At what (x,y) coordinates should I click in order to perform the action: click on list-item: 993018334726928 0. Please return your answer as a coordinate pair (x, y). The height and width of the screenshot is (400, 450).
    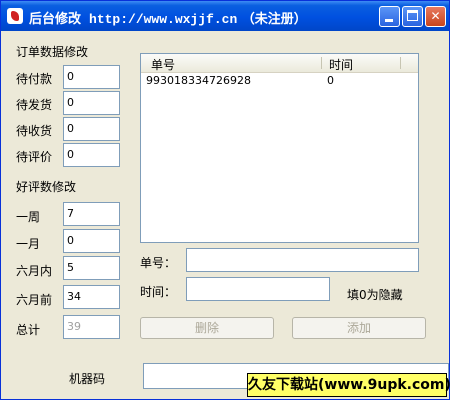
    Looking at the image, I should click on (279, 81).